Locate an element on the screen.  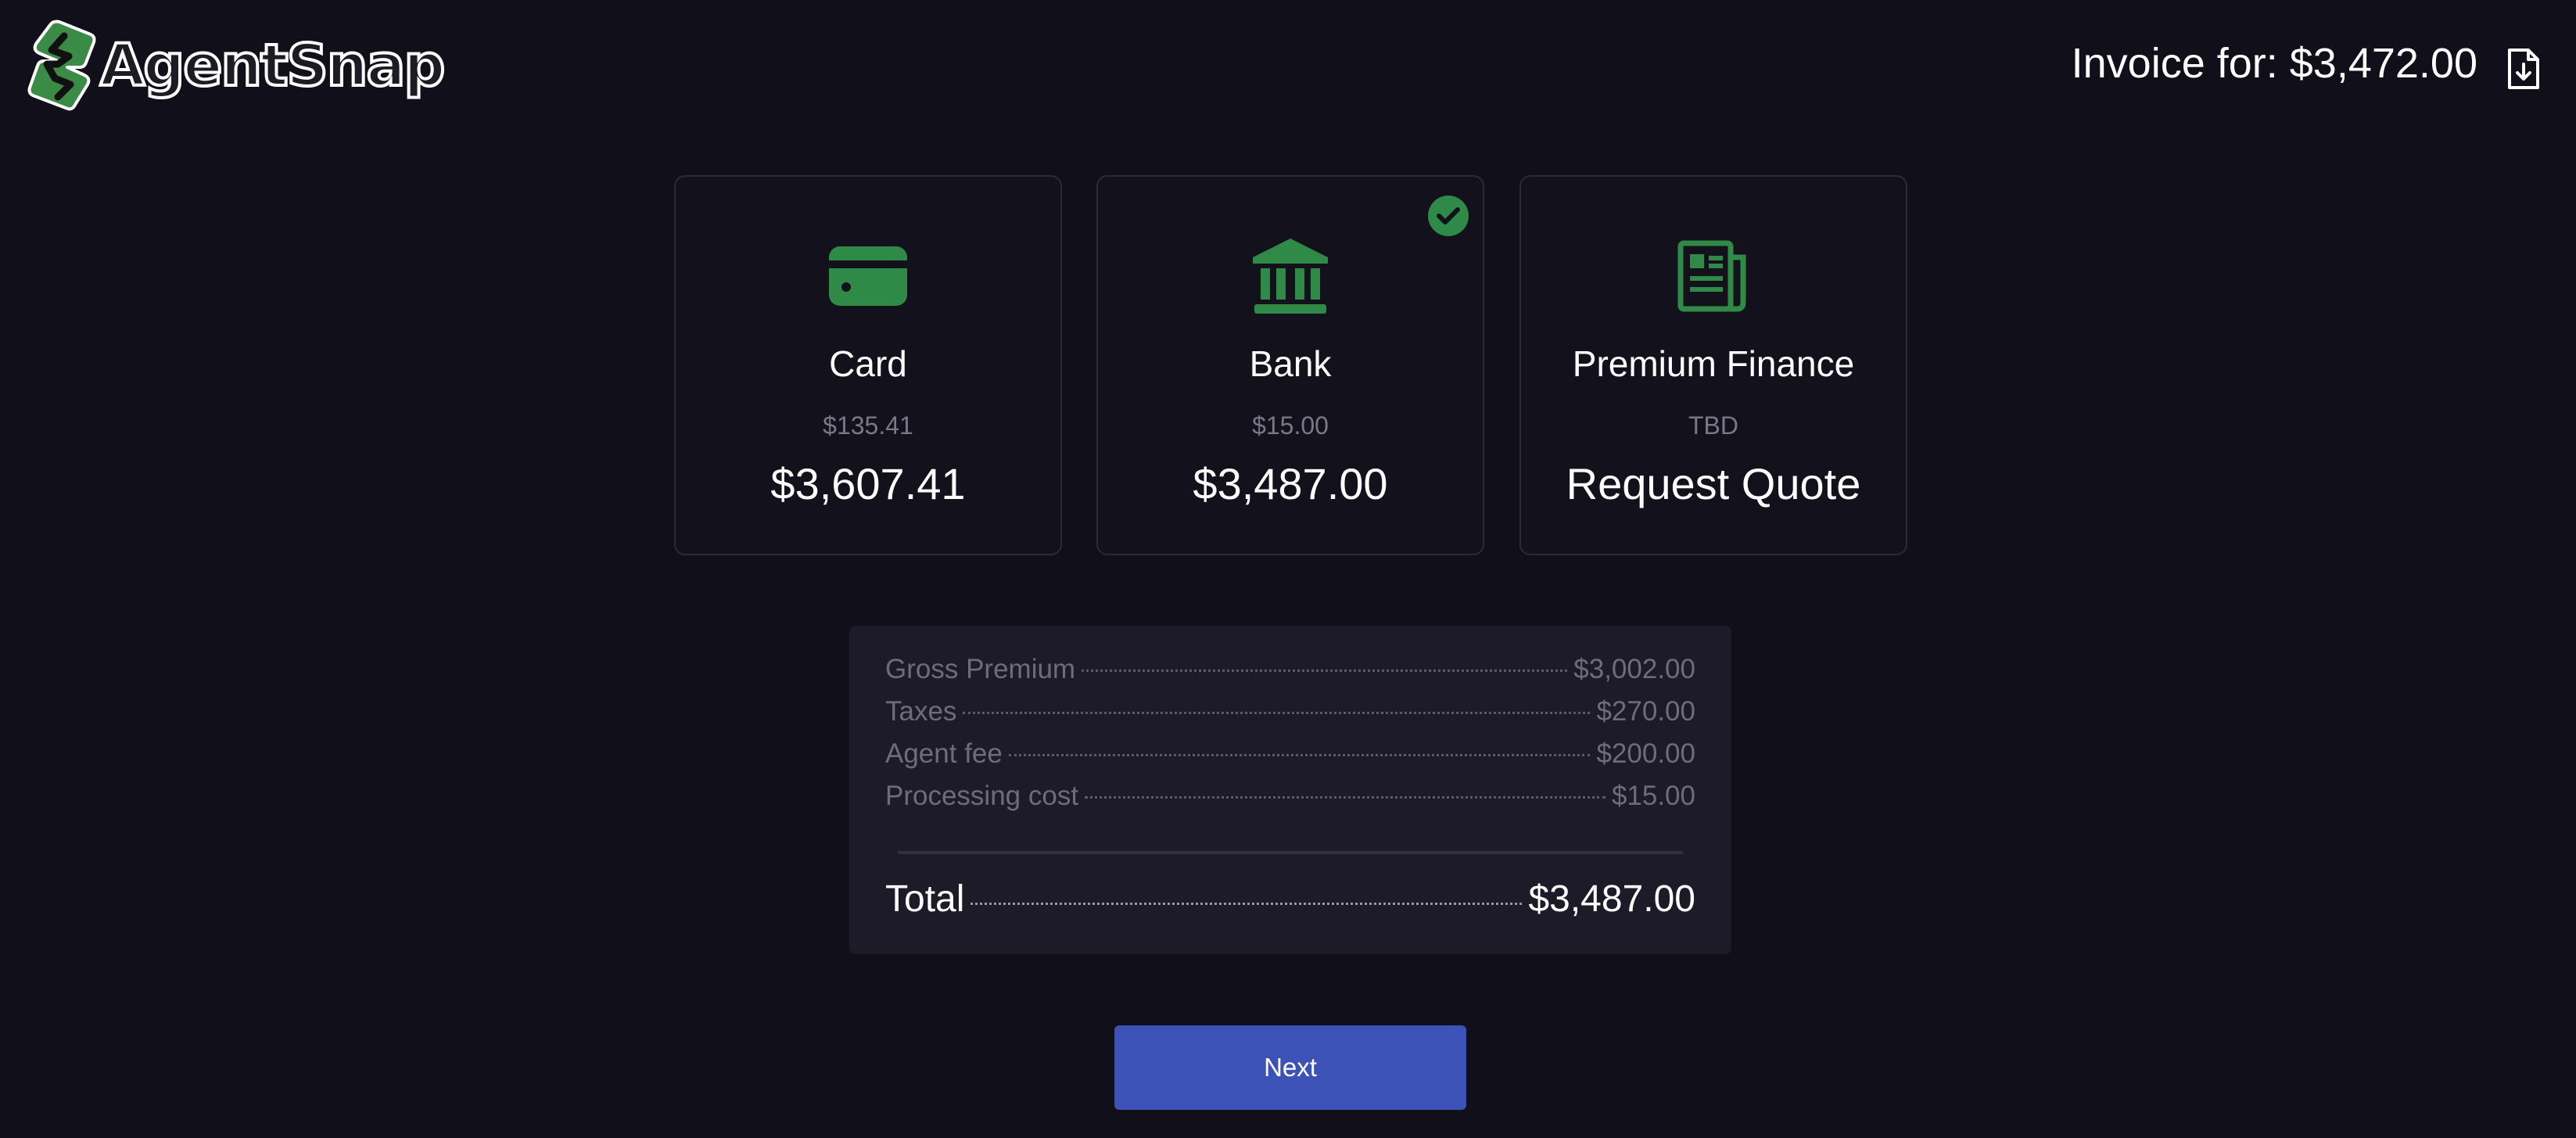
summary-label: Processing cost is located at coordinates (982, 796).